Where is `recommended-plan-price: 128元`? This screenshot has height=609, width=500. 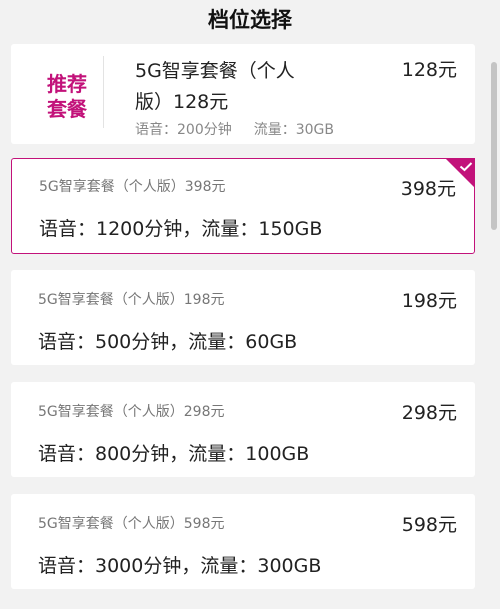 recommended-plan-price: 128元 is located at coordinates (429, 70).